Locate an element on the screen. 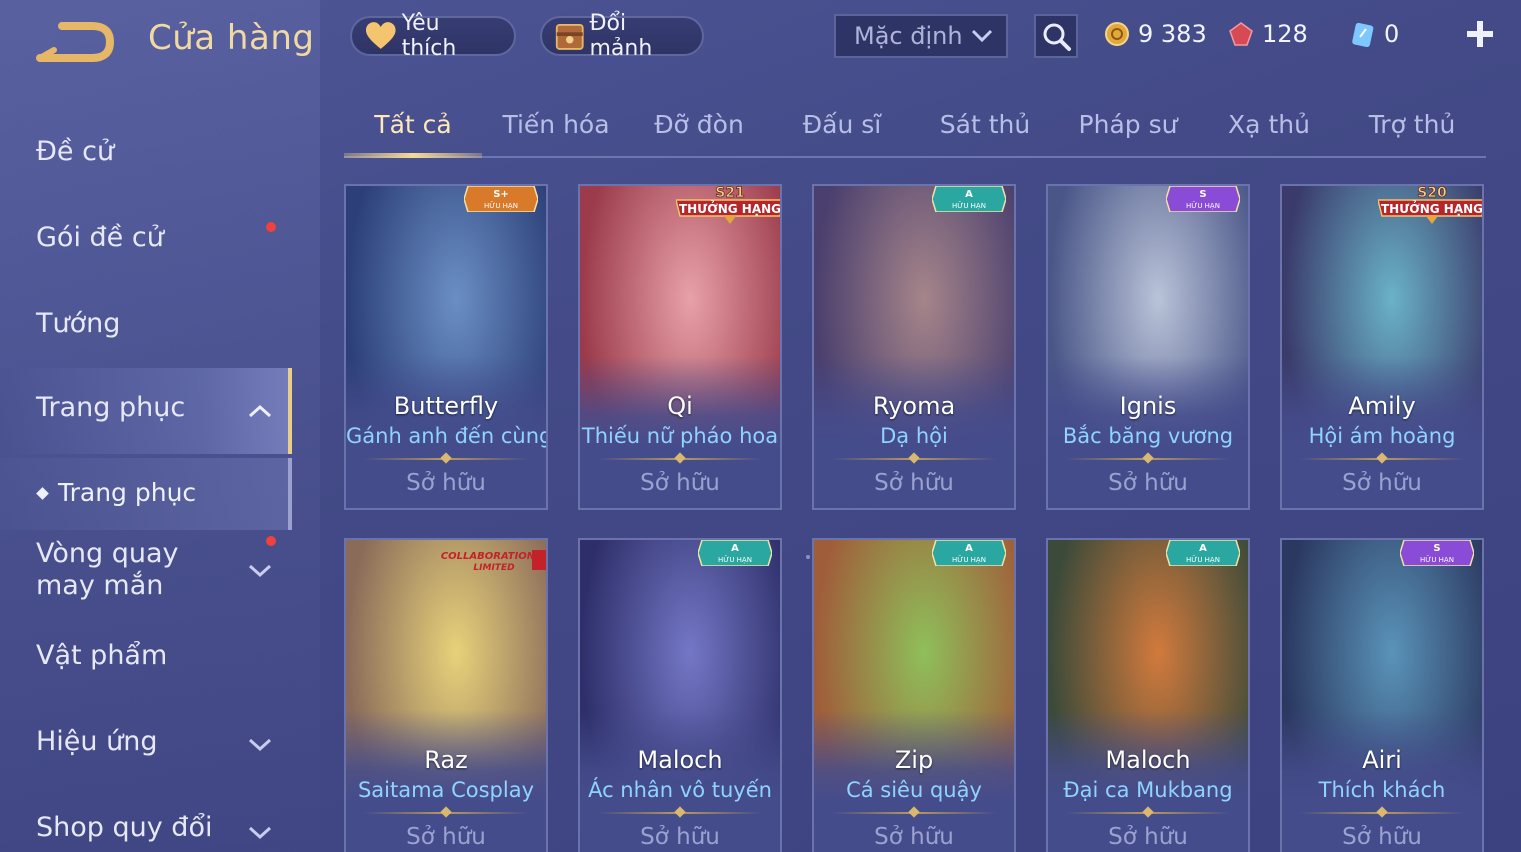  search-button is located at coordinates (1056, 36).